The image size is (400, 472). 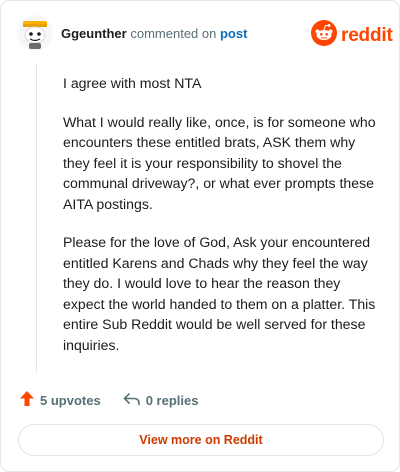 What do you see at coordinates (70, 400) in the screenshot?
I see `upvote-count: 5 upvotes` at bounding box center [70, 400].